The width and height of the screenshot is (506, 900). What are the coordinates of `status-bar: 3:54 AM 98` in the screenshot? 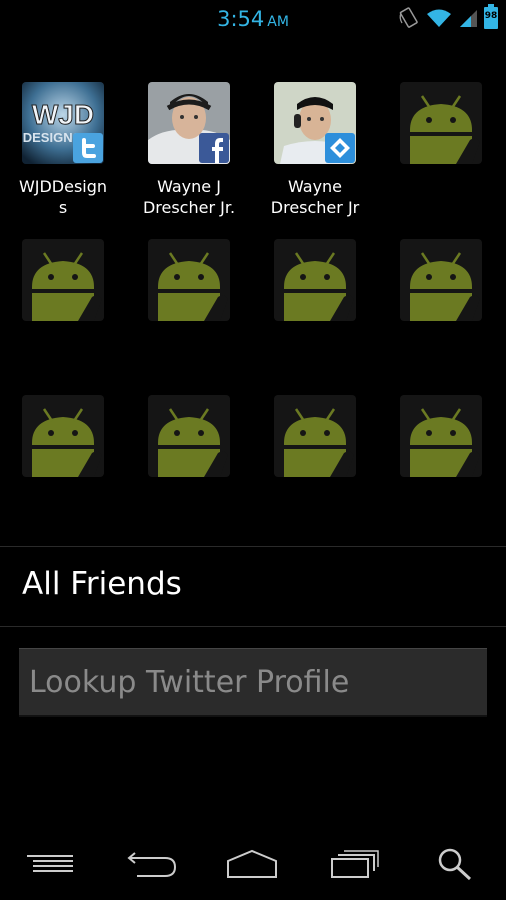 It's located at (253, 20).